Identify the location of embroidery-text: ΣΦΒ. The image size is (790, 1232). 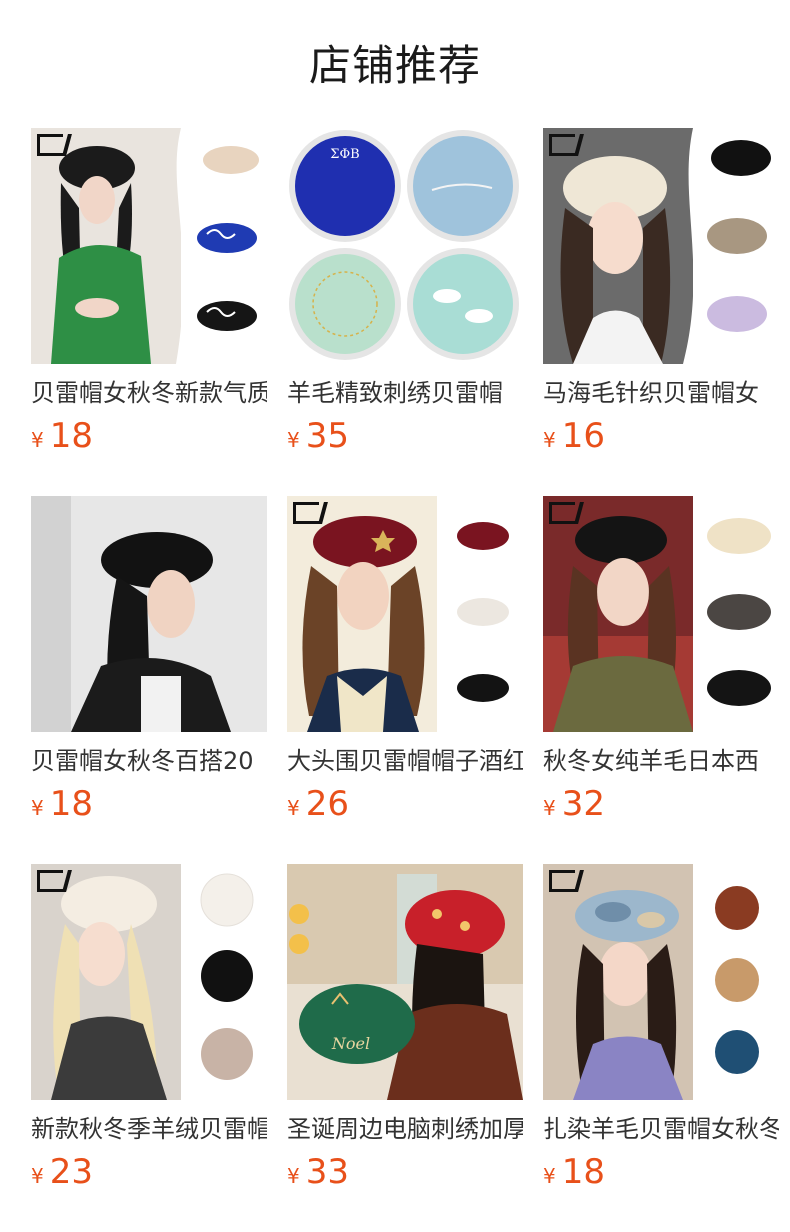
(344, 154).